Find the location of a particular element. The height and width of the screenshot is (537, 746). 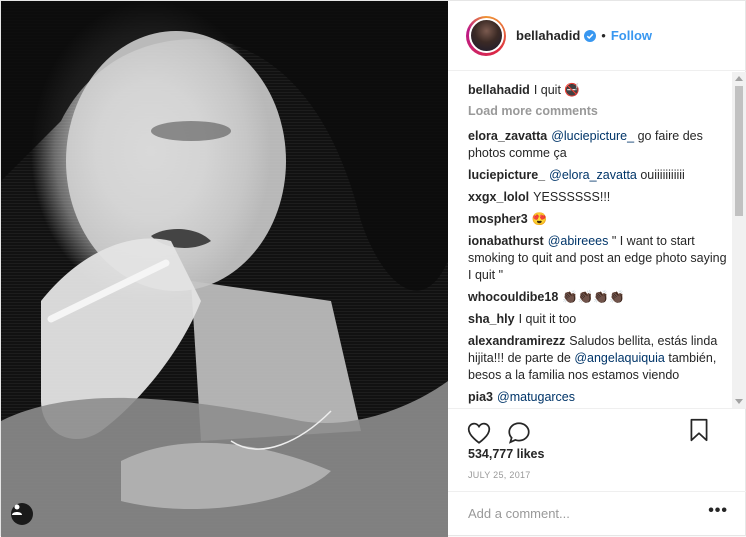

list-item: xxgx_lolol YESSSSSS!!! is located at coordinates (598, 197).